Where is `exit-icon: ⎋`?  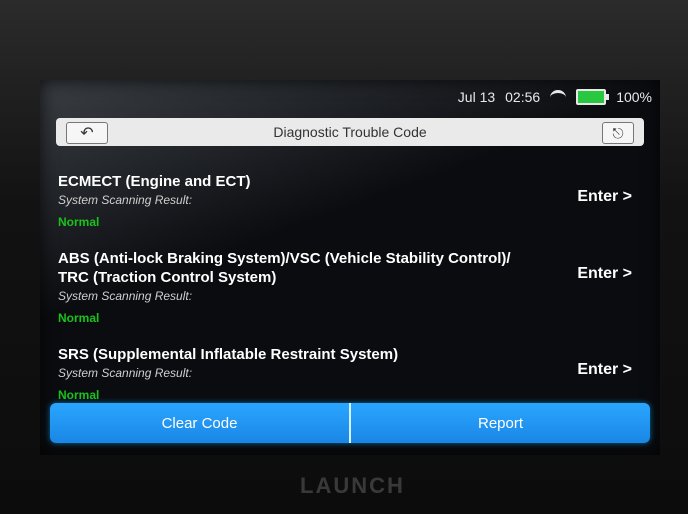 exit-icon: ⎋ is located at coordinates (618, 132).